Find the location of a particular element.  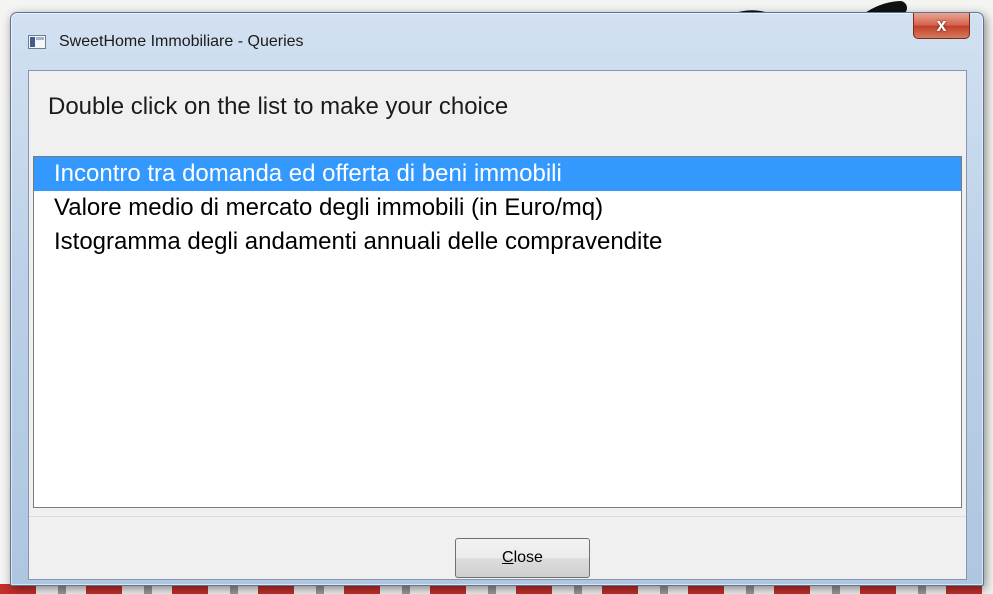

close-button-mnemonic: C is located at coordinates (508, 557).